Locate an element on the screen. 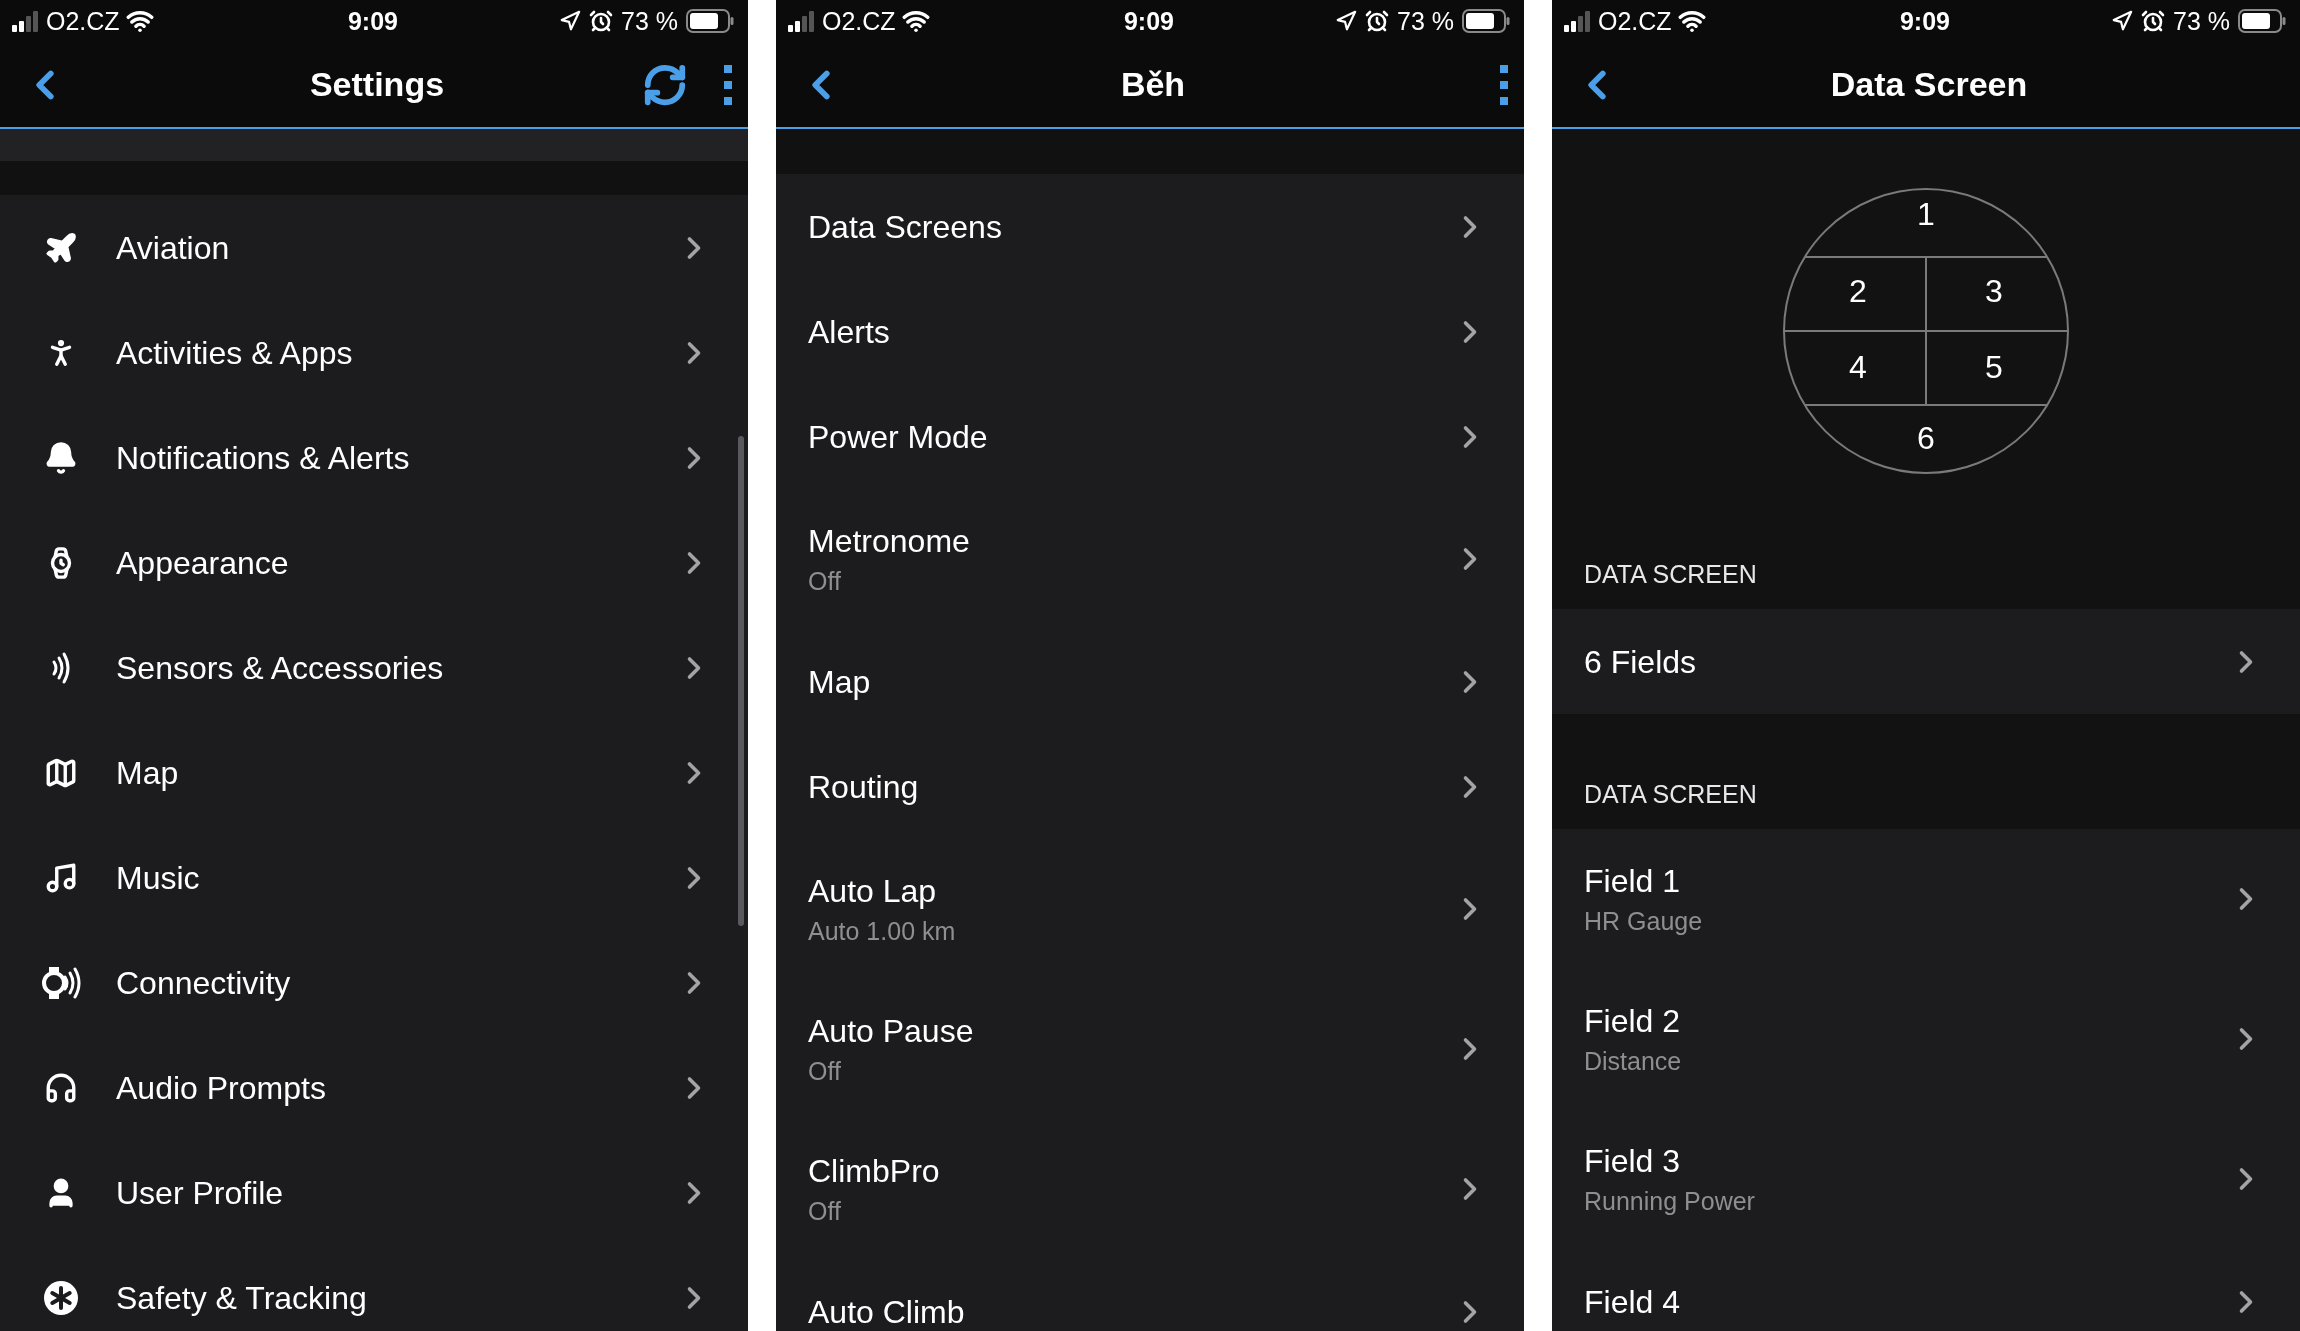 The image size is (2300, 1331). row-label: User Profile is located at coordinates (200, 1192).